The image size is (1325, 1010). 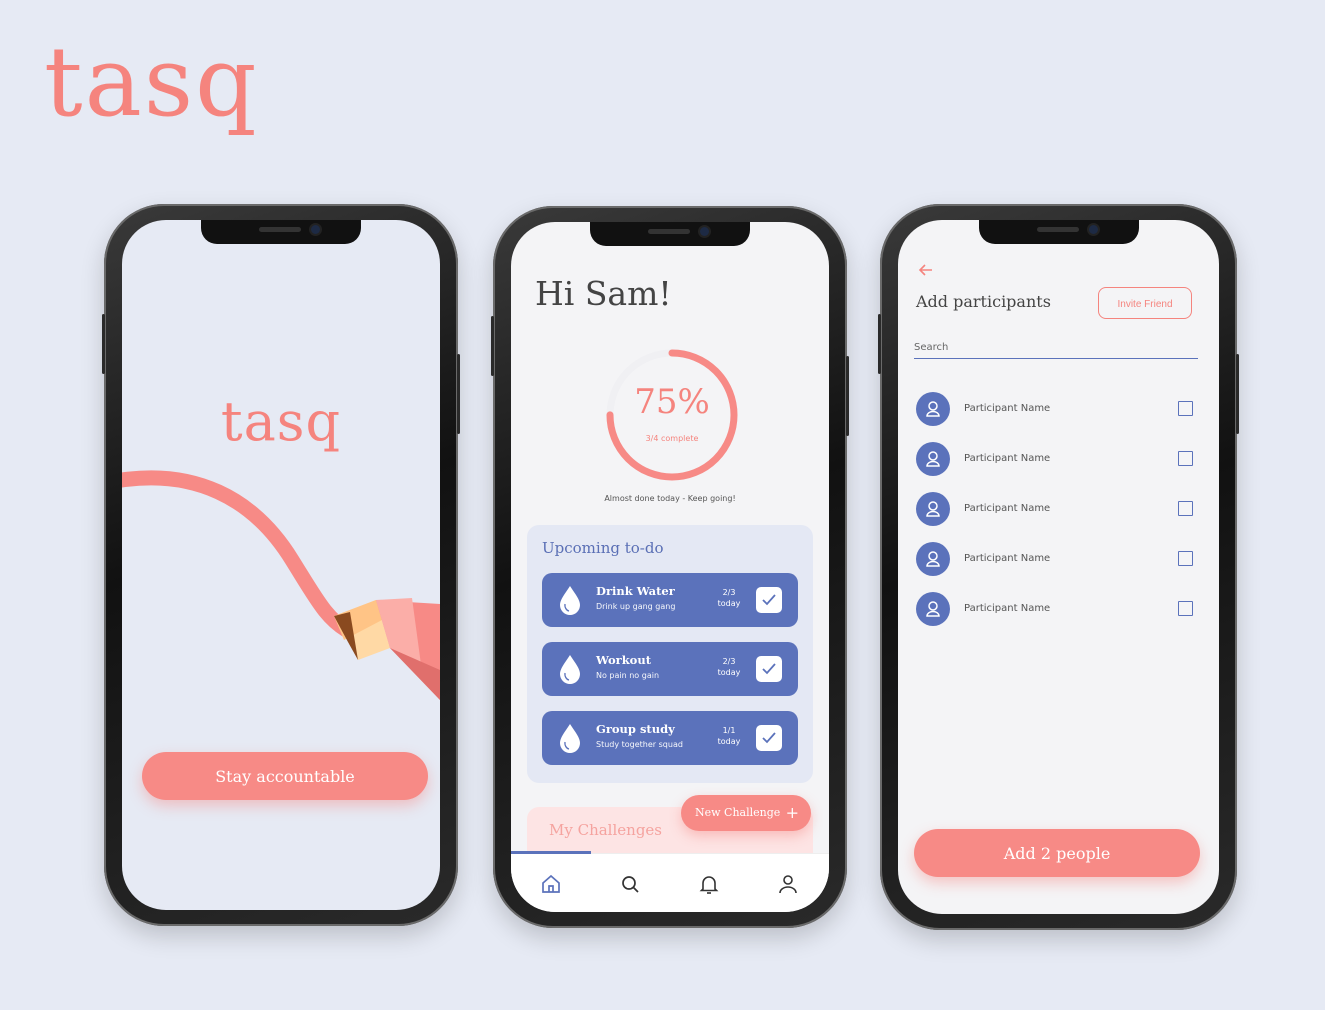 What do you see at coordinates (729, 730) in the screenshot?
I see `todo-count: 1/1` at bounding box center [729, 730].